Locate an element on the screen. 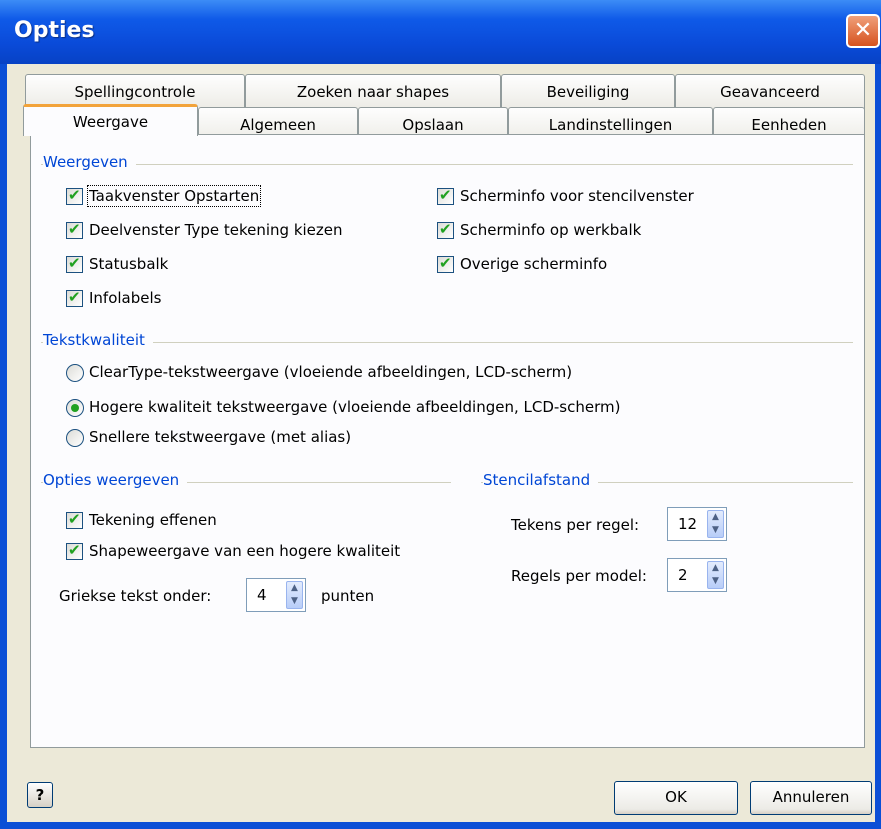 Image resolution: width=881 pixels, height=829 pixels. label-snellere: Snellere tekstweergave (met alias) is located at coordinates (220, 437).